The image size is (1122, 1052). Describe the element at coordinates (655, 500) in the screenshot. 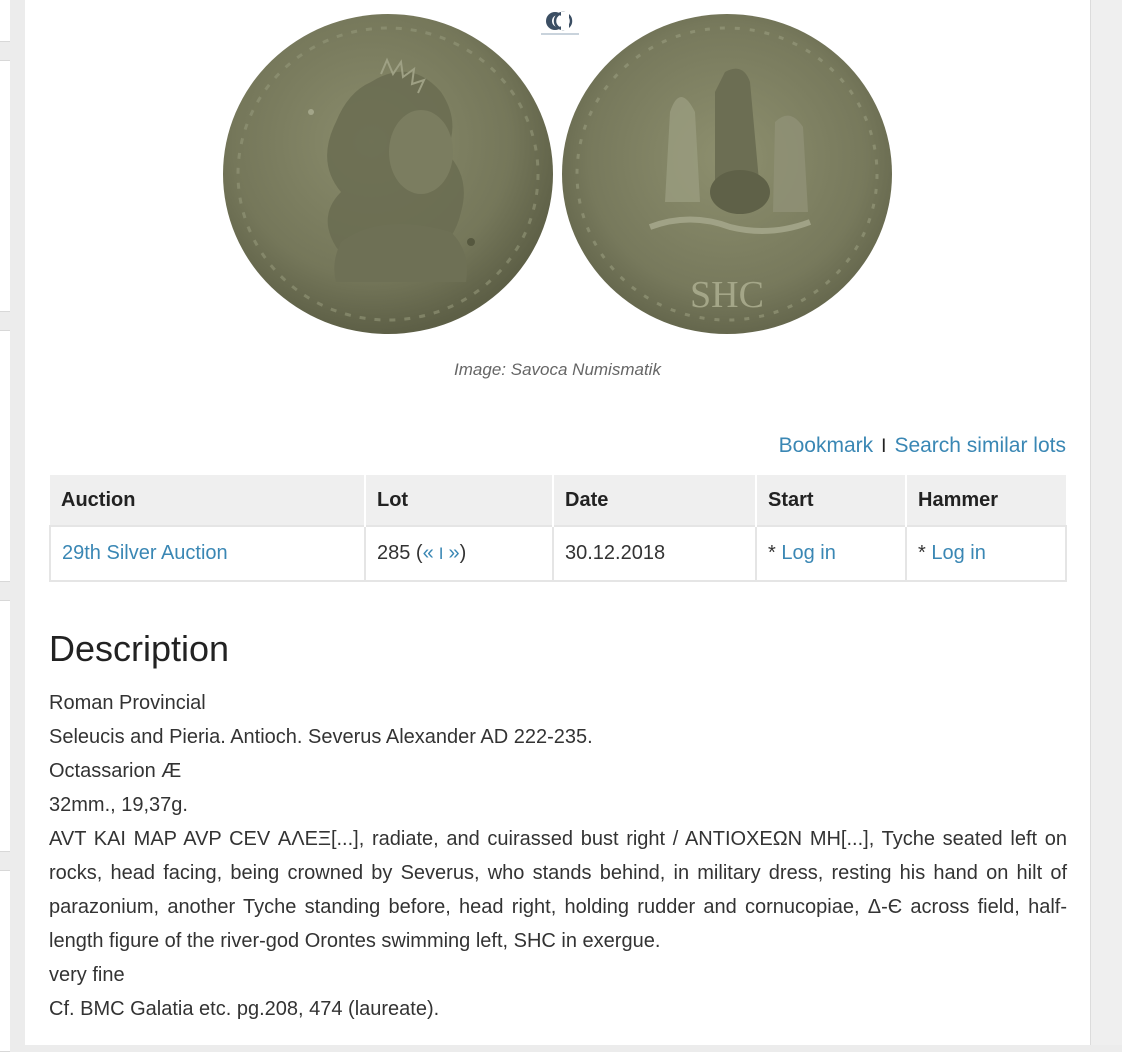

I see `header-date: Date` at that location.